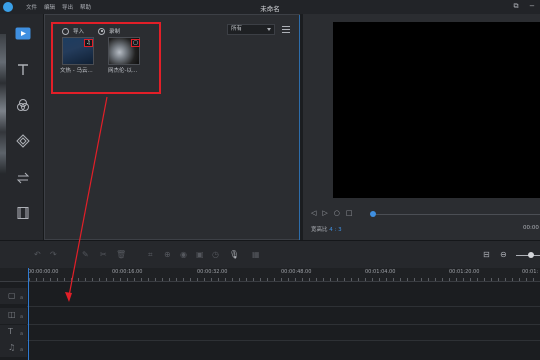 Image resolution: width=540 pixels, height=360 pixels. I want to click on ruler-label: 00:00:32.00, so click(212, 272).